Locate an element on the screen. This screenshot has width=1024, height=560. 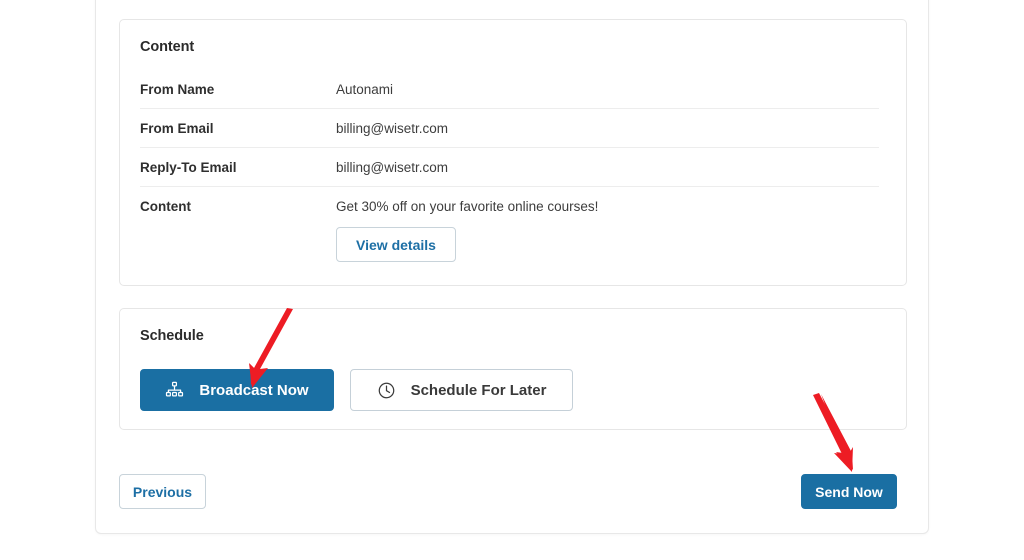
row-label-from-email: From Email is located at coordinates (177, 128).